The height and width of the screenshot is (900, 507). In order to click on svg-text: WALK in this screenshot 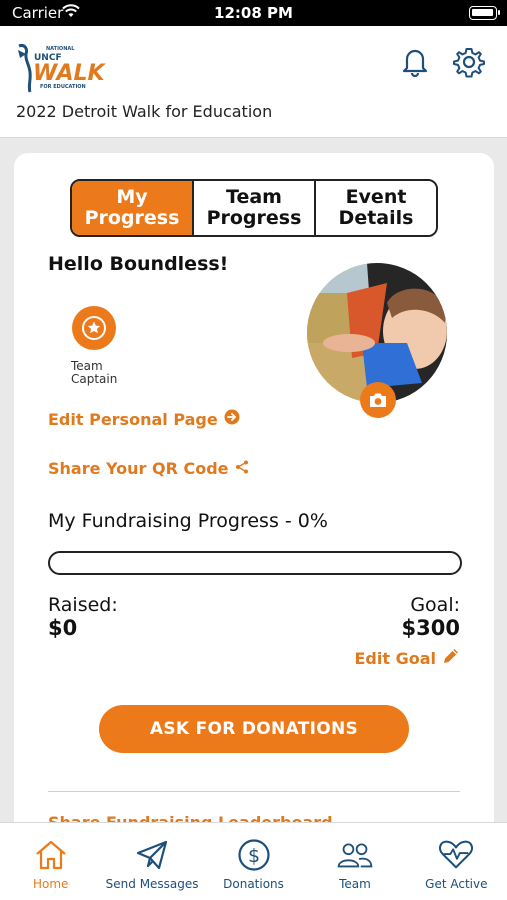, I will do `click(69, 73)`.